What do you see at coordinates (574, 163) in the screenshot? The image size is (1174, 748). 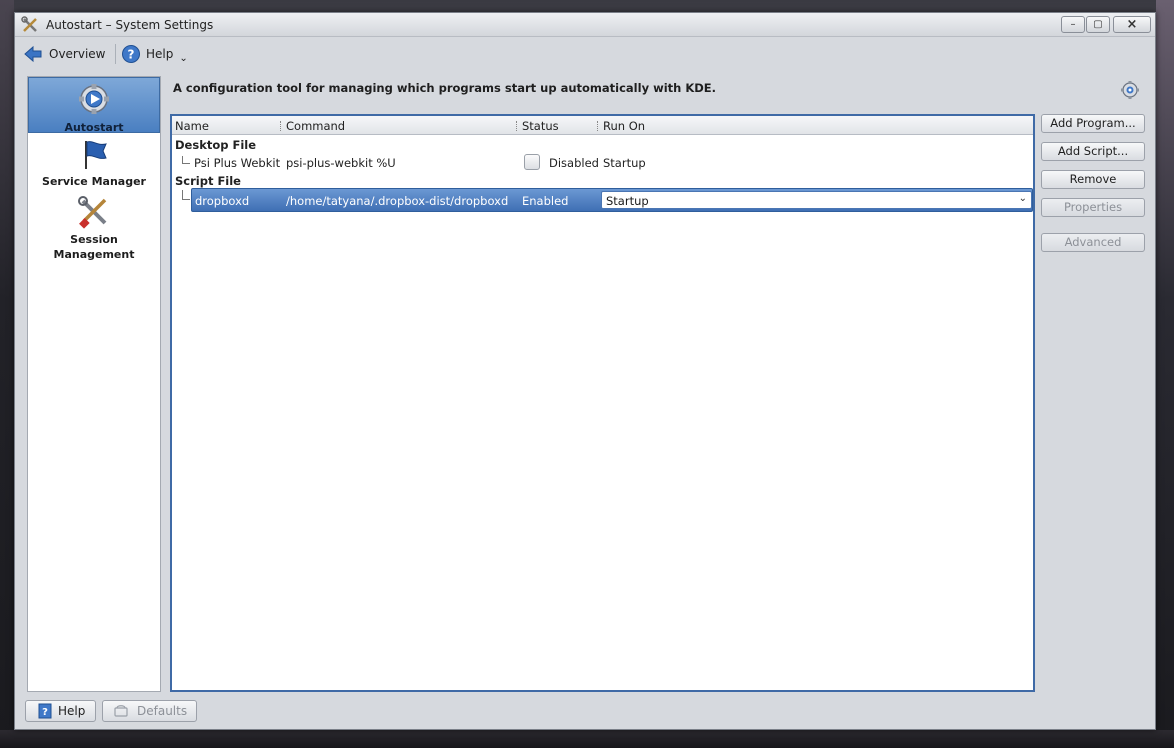 I see `row-status: Disabled` at bounding box center [574, 163].